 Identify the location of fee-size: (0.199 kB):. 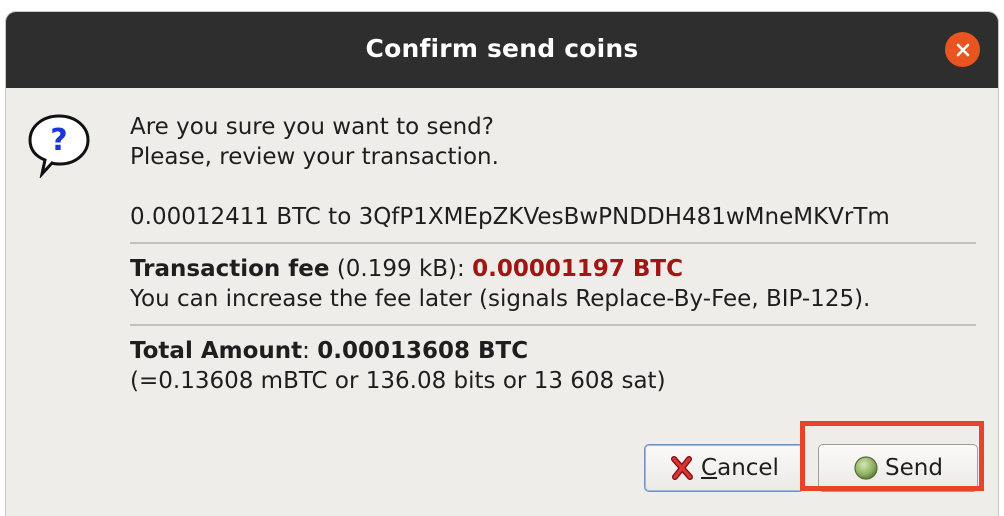
(401, 269).